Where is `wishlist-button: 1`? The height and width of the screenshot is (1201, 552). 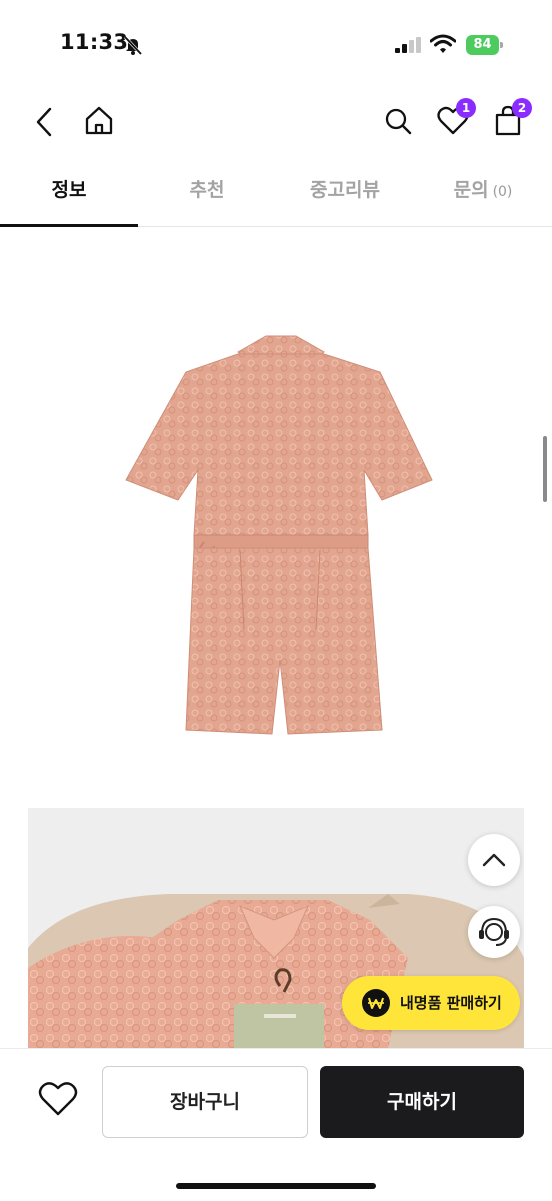 wishlist-button: 1 is located at coordinates (456, 118).